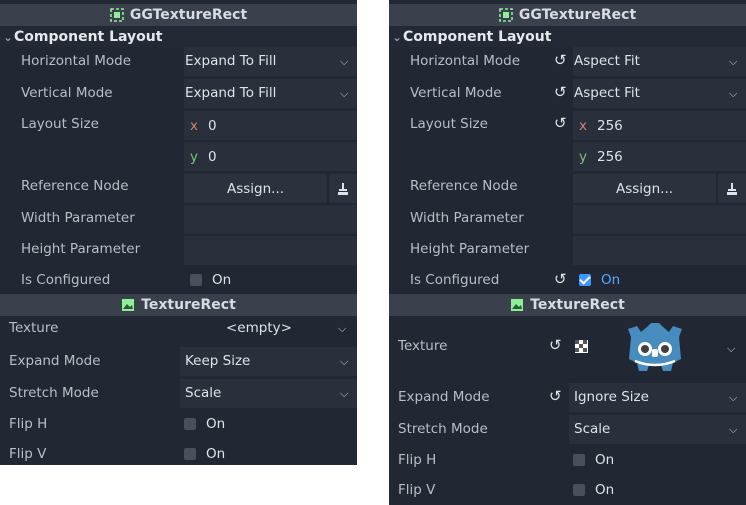 Image resolution: width=746 pixels, height=505 pixels. I want to click on transparency-checker-icon, so click(581, 348).